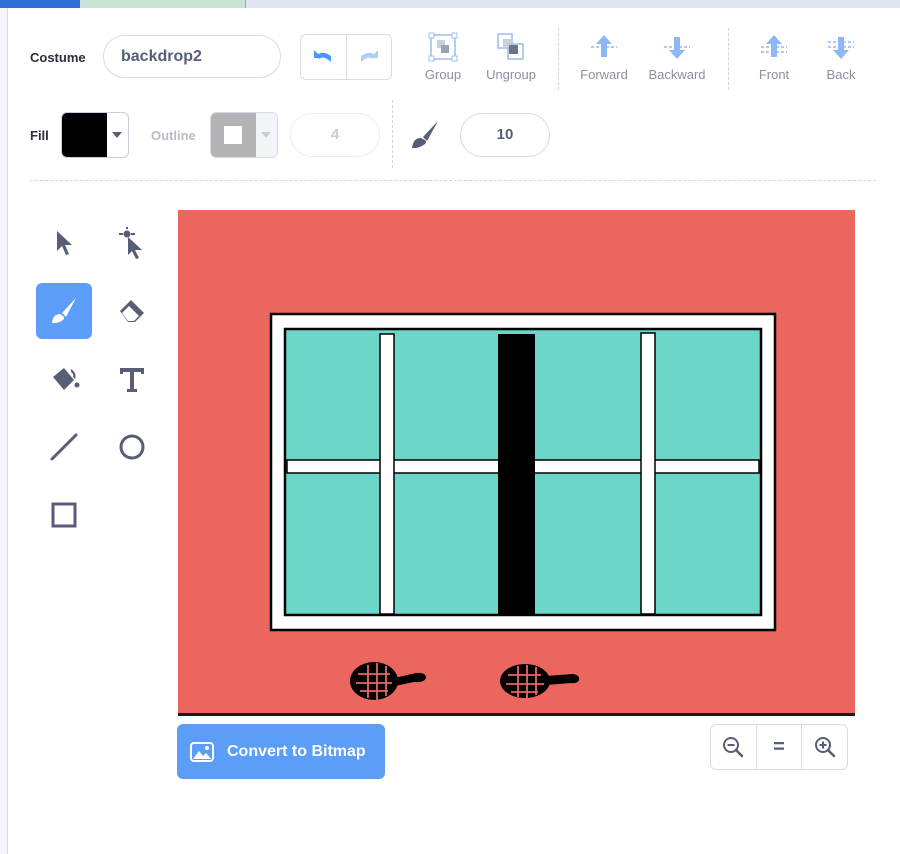  I want to click on backward-button: Backward, so click(677, 57).